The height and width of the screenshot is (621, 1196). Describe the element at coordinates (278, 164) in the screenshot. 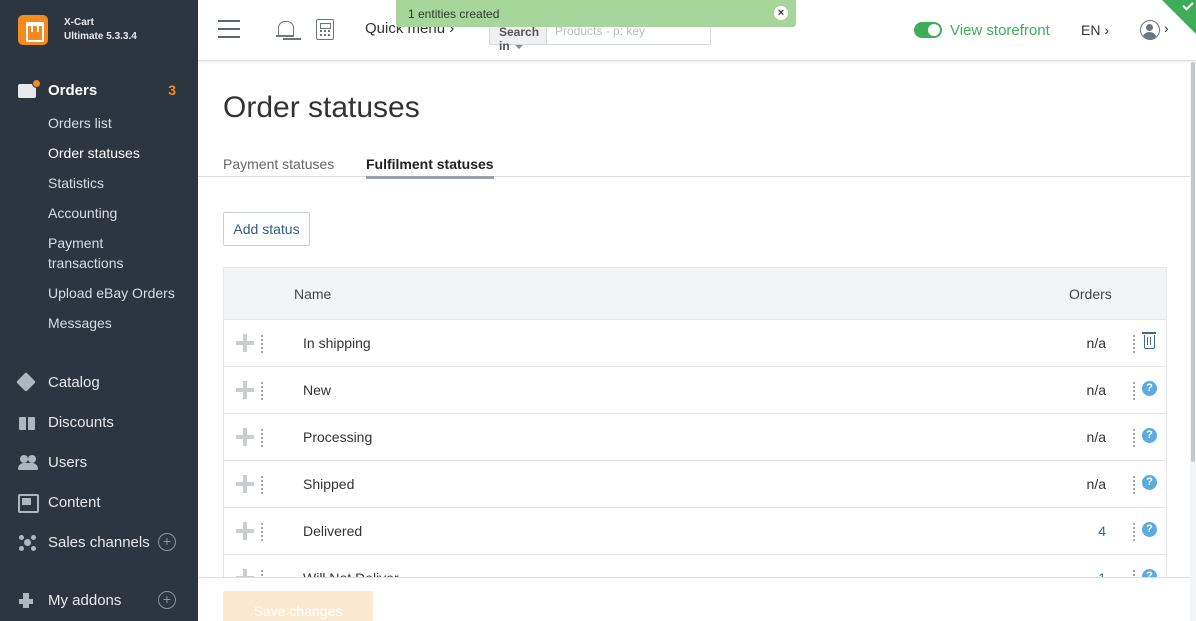

I see `tab-payment-statuses: Payment statuses` at that location.